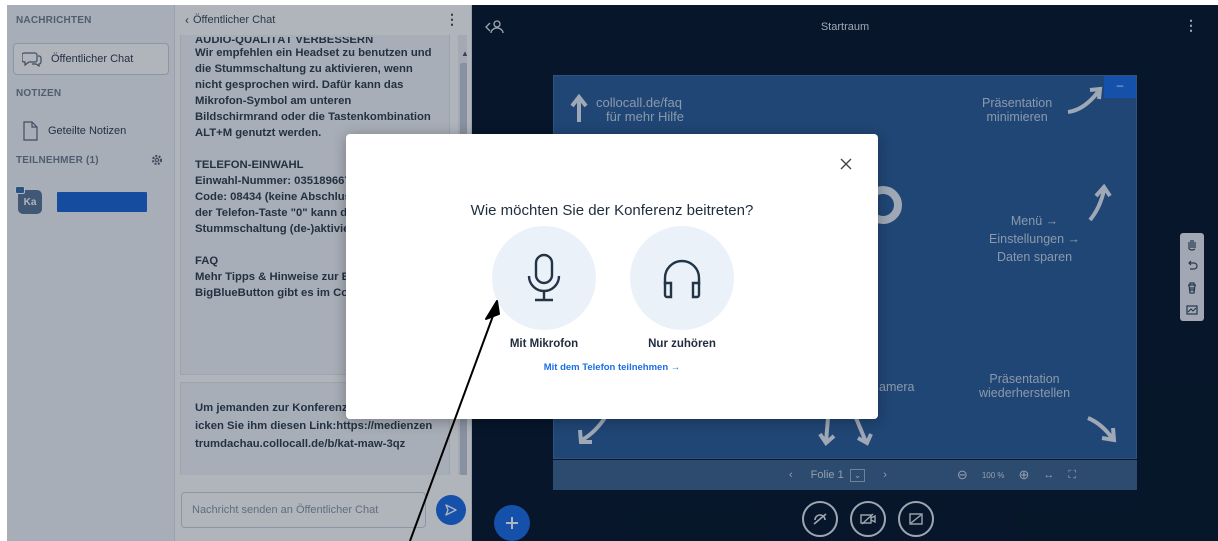 This screenshot has width=1218, height=541. I want to click on modal-title: Wie möchten Sie der Konferenz beitreten?, so click(612, 210).